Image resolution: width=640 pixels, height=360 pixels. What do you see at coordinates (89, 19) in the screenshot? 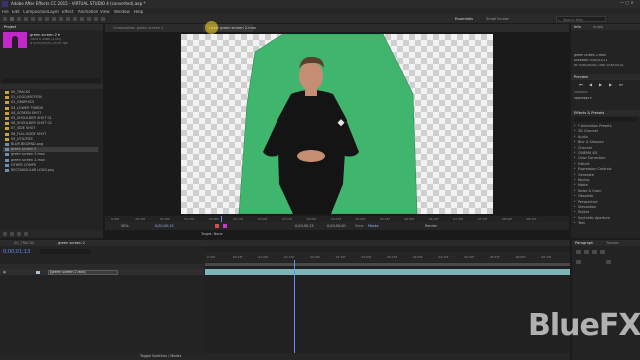
I see `eraser-tool-icon` at bounding box center [89, 19].